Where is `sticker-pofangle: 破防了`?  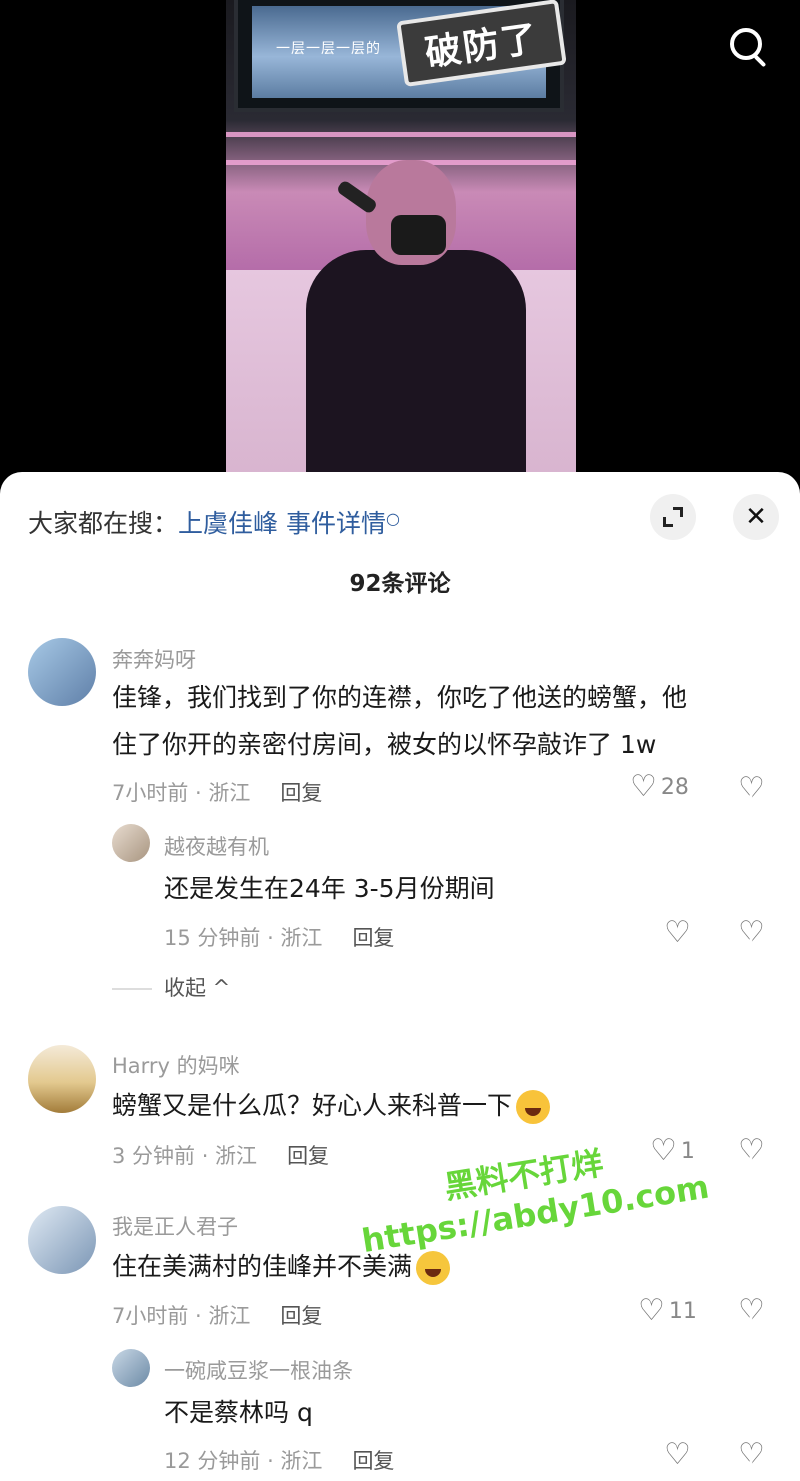
sticker-pofangle: 破防了 is located at coordinates (481, 44).